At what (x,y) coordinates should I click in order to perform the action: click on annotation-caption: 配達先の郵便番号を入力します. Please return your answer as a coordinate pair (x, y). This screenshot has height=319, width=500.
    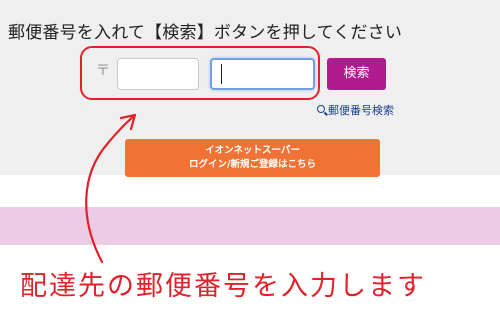
    Looking at the image, I should click on (223, 286).